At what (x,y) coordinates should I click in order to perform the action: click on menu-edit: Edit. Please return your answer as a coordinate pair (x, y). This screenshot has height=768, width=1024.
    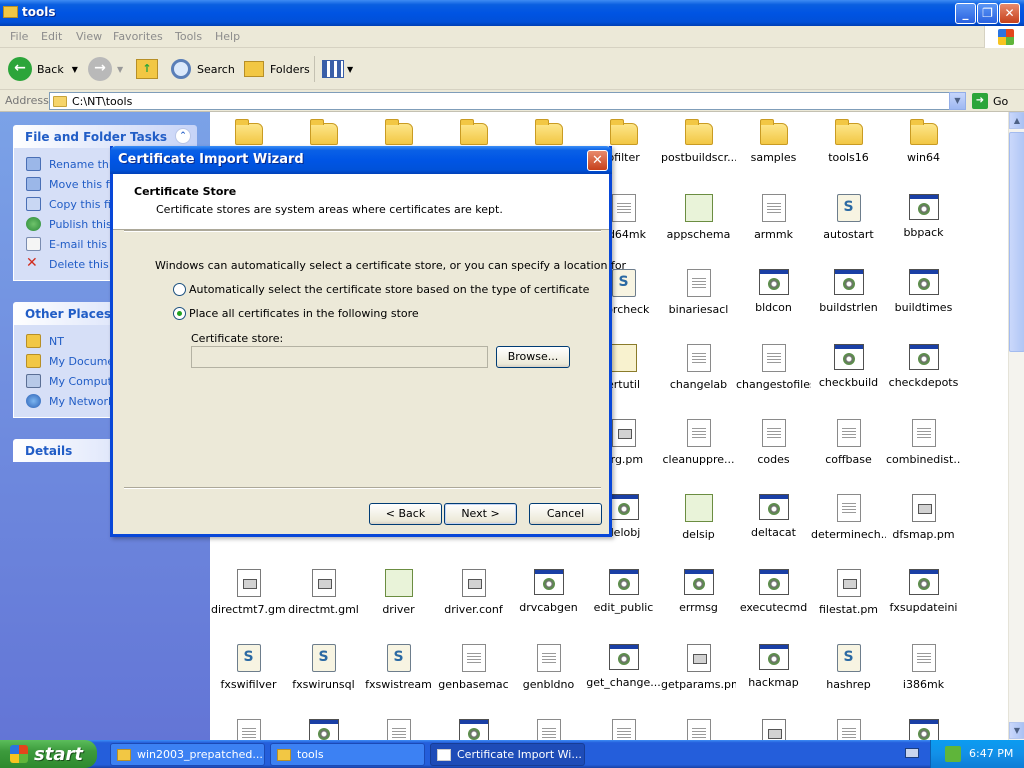
    Looking at the image, I should click on (51, 36).